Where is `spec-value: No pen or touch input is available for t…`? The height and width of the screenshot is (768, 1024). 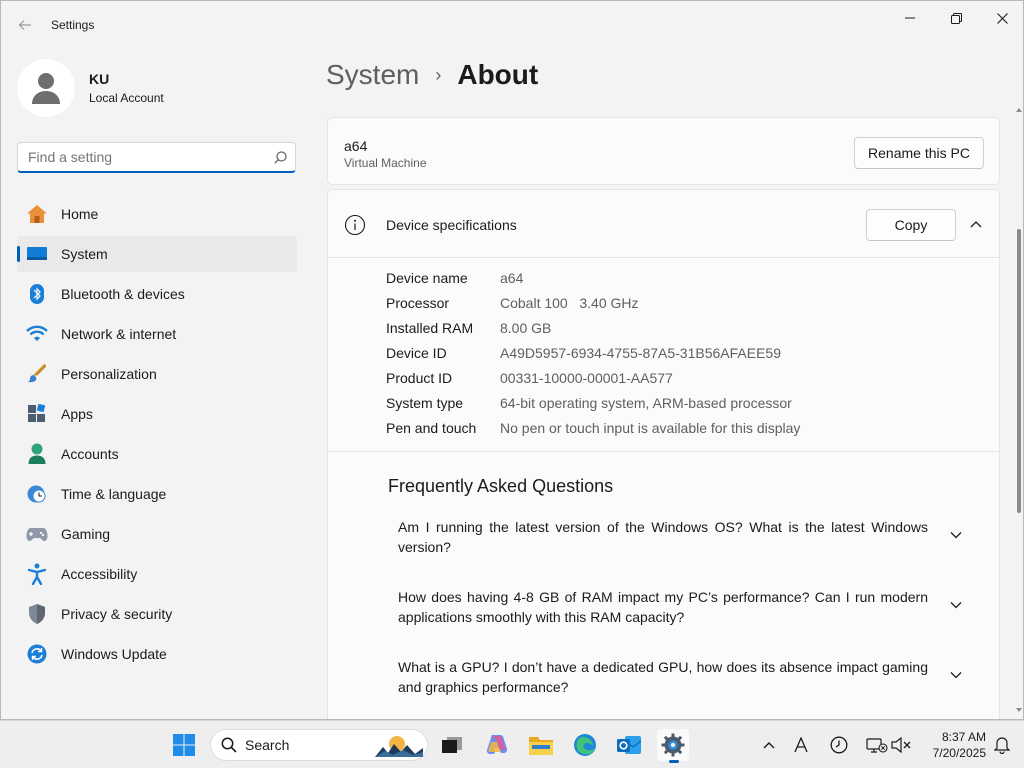 spec-value: No pen or touch input is available for t… is located at coordinates (650, 428).